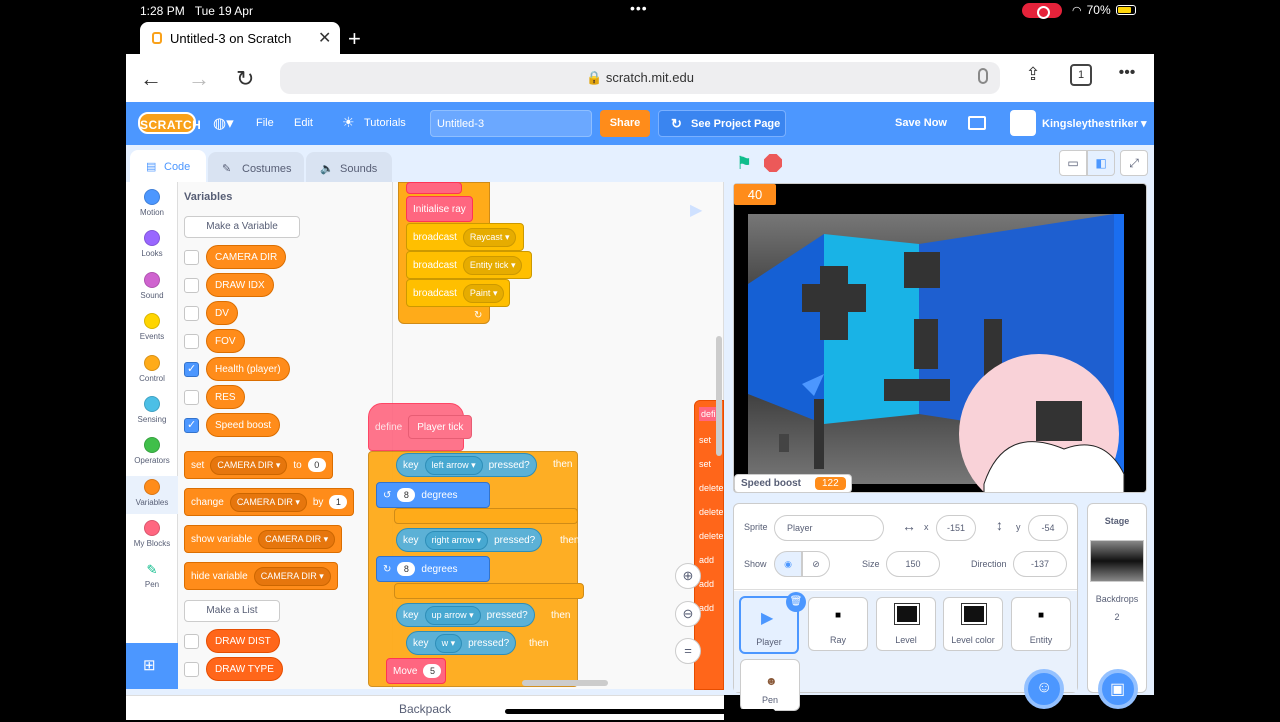 The height and width of the screenshot is (722, 1280). I want to click on message-dropdown: Entity tick ▾, so click(492, 265).